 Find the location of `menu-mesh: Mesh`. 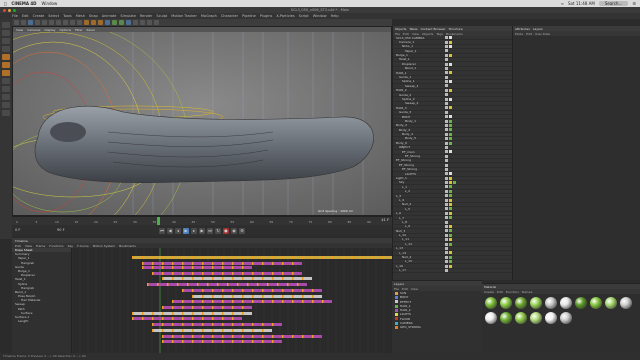

menu-mesh: Mesh is located at coordinates (80, 16).